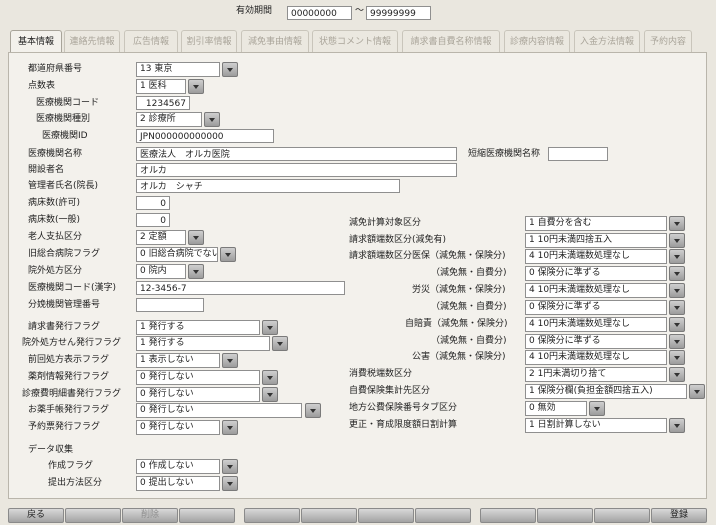 Image resolution: width=716 pixels, height=525 pixels. I want to click on rx-flag-label: 院外処方せん発行フラグ, so click(72, 343).